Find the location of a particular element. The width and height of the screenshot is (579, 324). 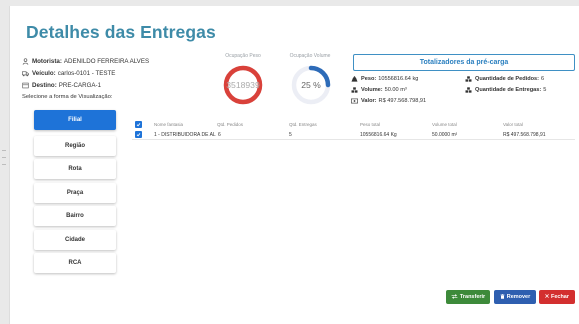

row-checkbox is located at coordinates (138, 134).